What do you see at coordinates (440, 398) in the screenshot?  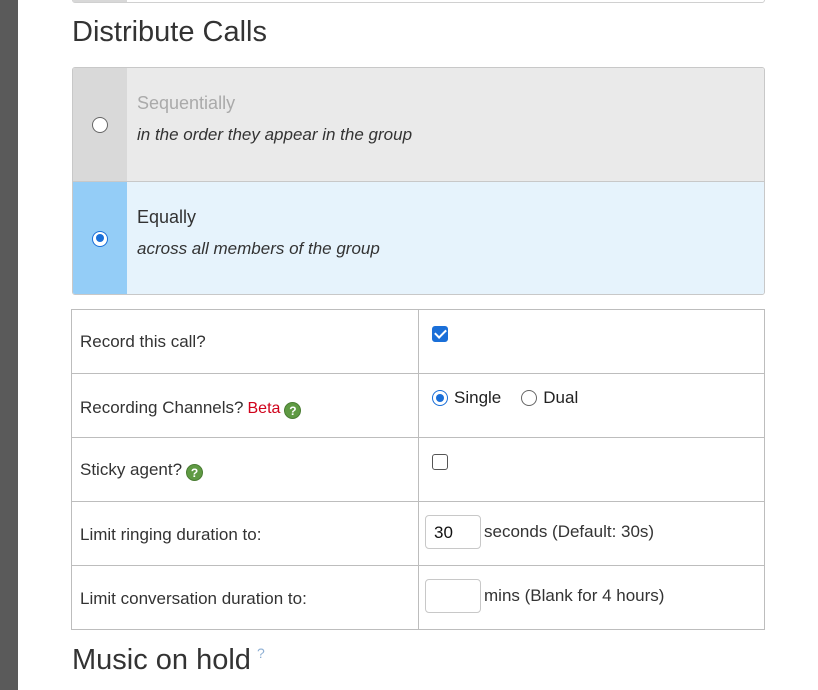 I see `single-radio` at bounding box center [440, 398].